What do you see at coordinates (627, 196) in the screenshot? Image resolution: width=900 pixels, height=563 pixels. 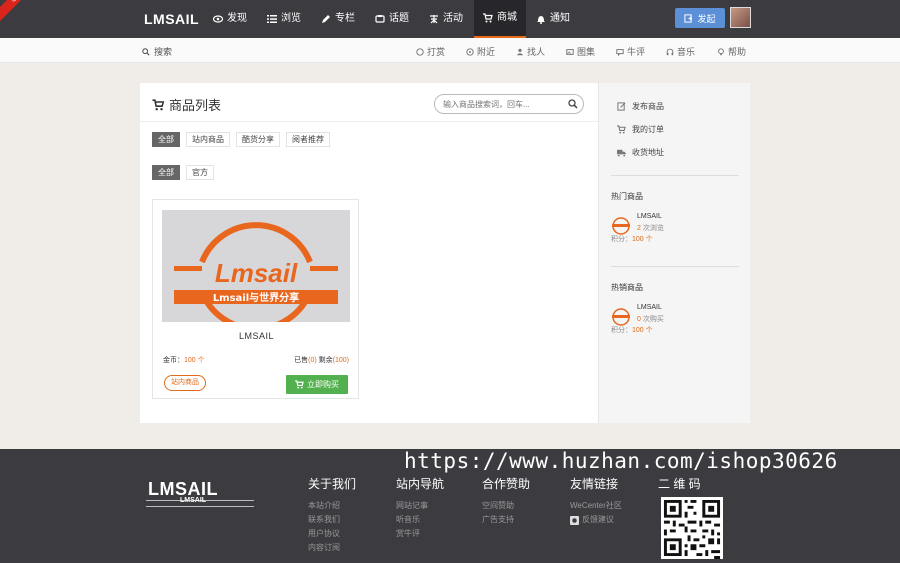 I see `hot-products-heading: 热门商品` at bounding box center [627, 196].